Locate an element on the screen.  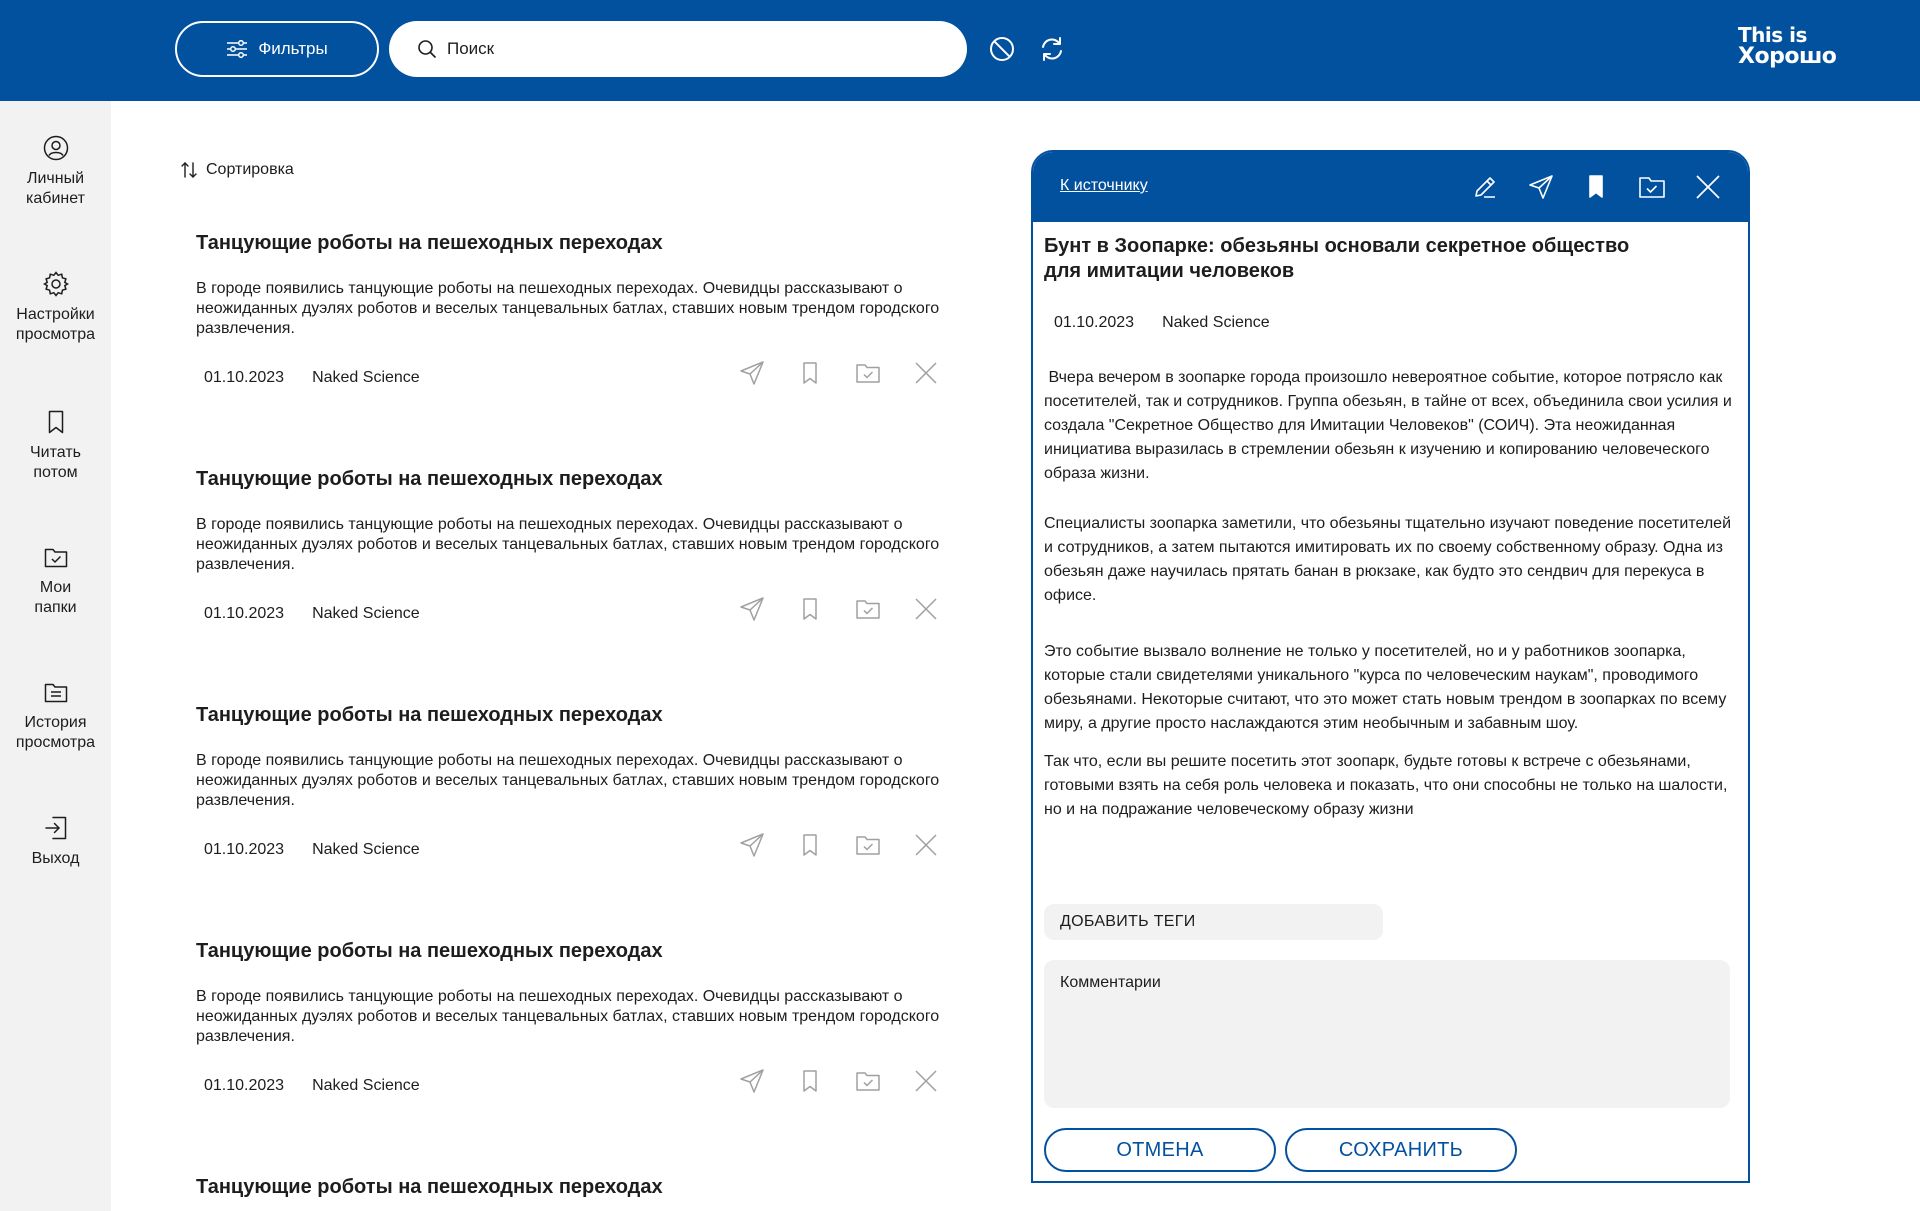
brand-logo: This is Хорошо is located at coordinates (1787, 46).